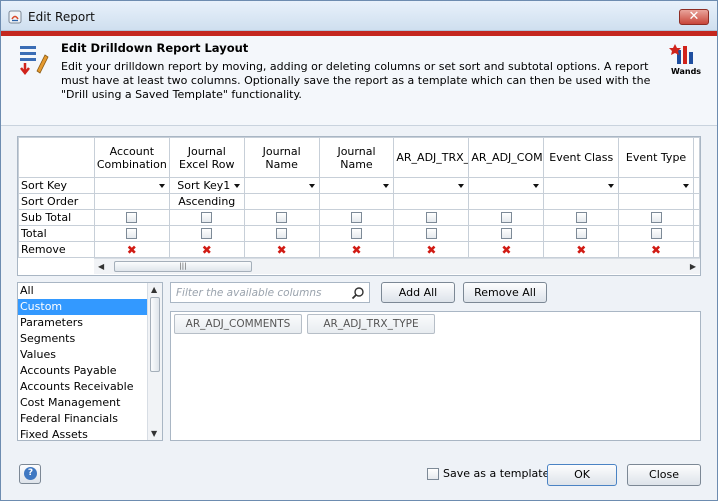  What do you see at coordinates (270, 292) in the screenshot?
I see `filter-columns-input: Filter the available columns` at bounding box center [270, 292].